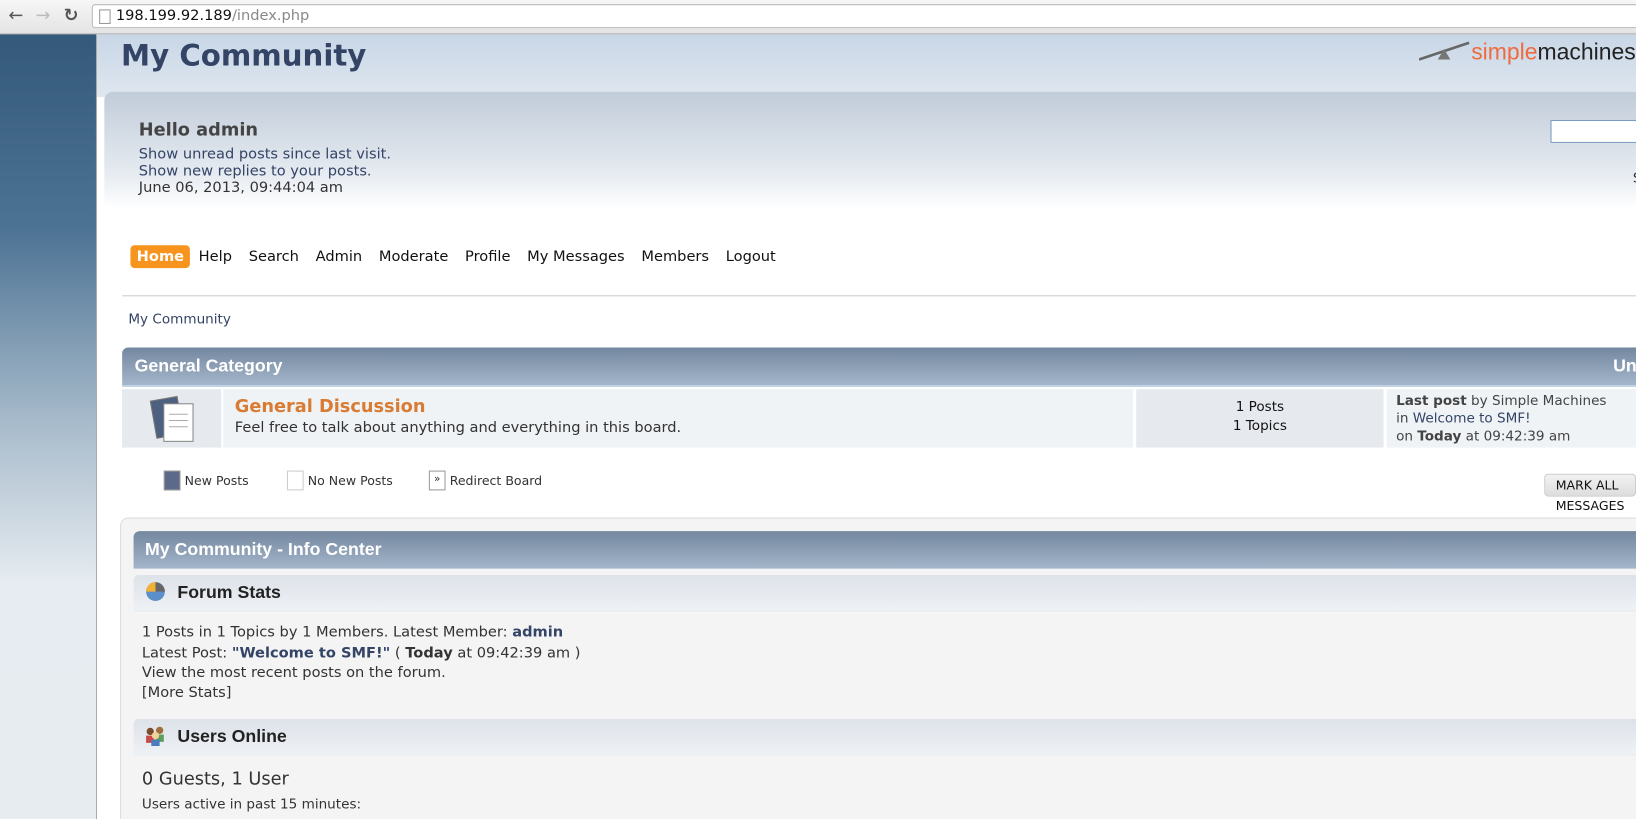  Describe the element at coordinates (1407, 436) in the screenshot. I see `on-label: on` at that location.